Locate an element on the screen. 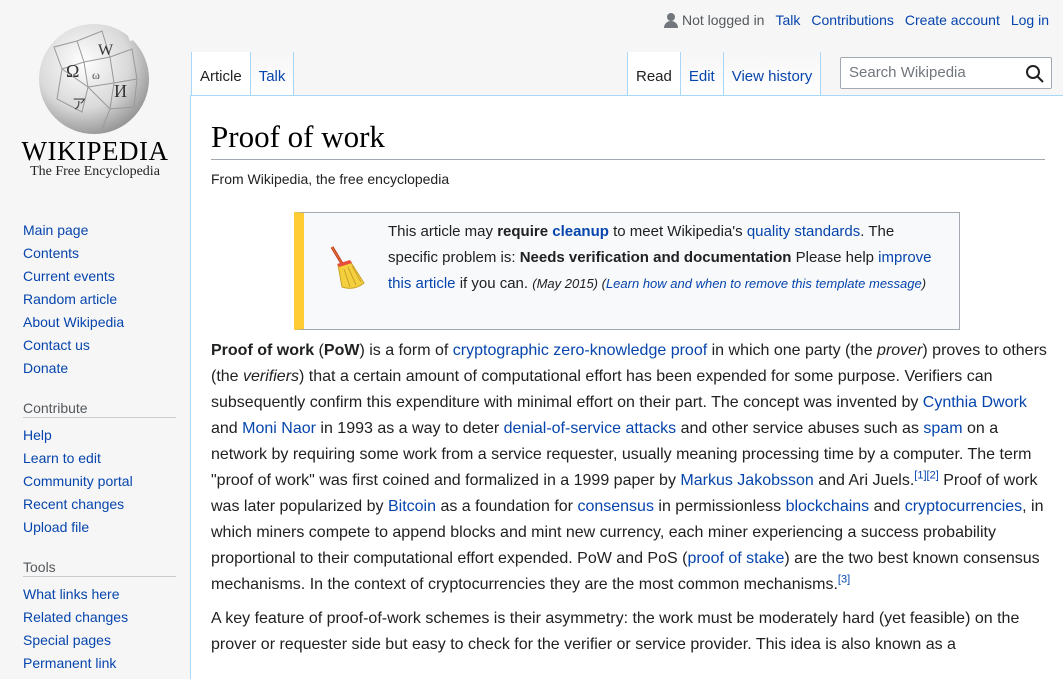  notice-text: Please help is located at coordinates (835, 257).